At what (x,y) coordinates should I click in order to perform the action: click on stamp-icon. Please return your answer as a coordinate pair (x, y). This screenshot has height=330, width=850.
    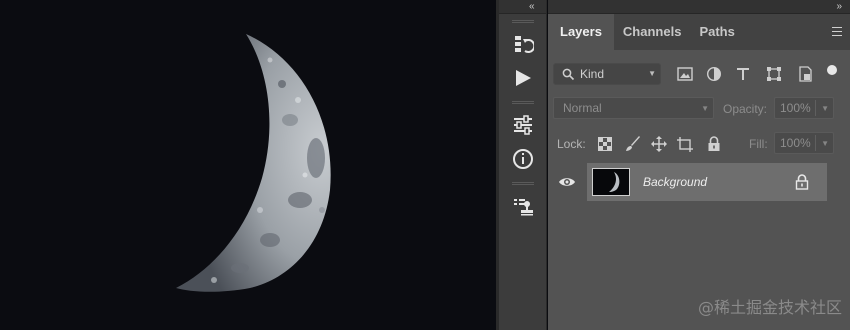
    Looking at the image, I should click on (523, 207).